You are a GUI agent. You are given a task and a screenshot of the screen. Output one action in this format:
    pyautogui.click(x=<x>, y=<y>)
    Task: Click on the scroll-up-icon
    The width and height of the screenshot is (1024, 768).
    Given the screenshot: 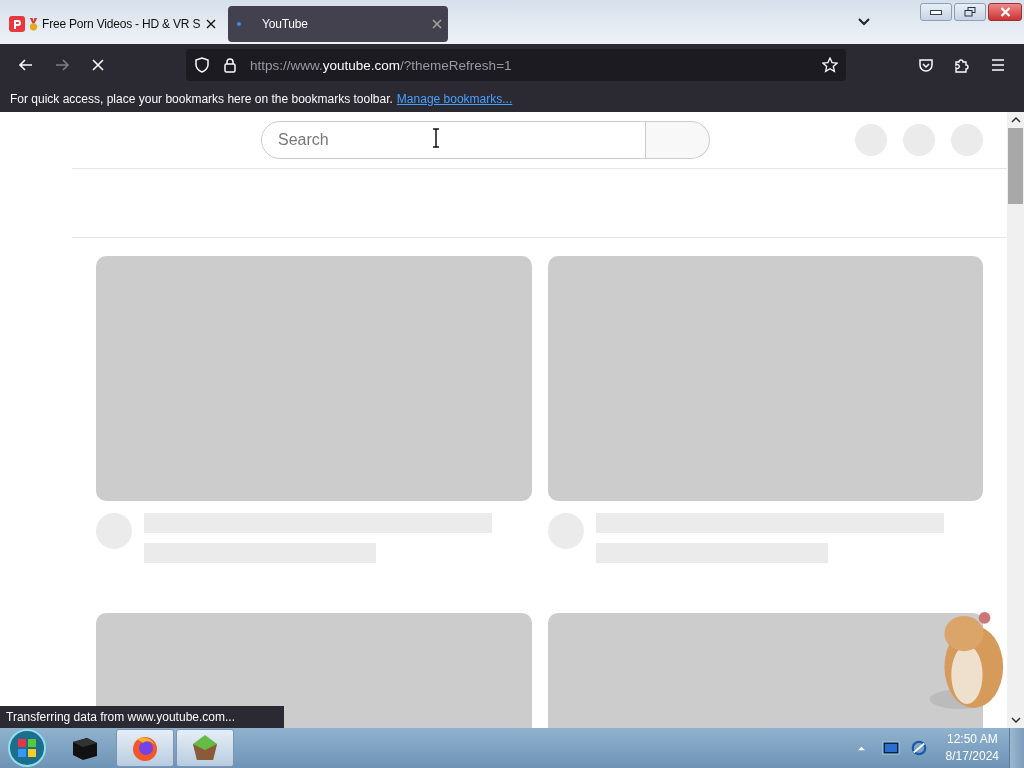 What is the action you would take?
    pyautogui.click(x=1015, y=120)
    